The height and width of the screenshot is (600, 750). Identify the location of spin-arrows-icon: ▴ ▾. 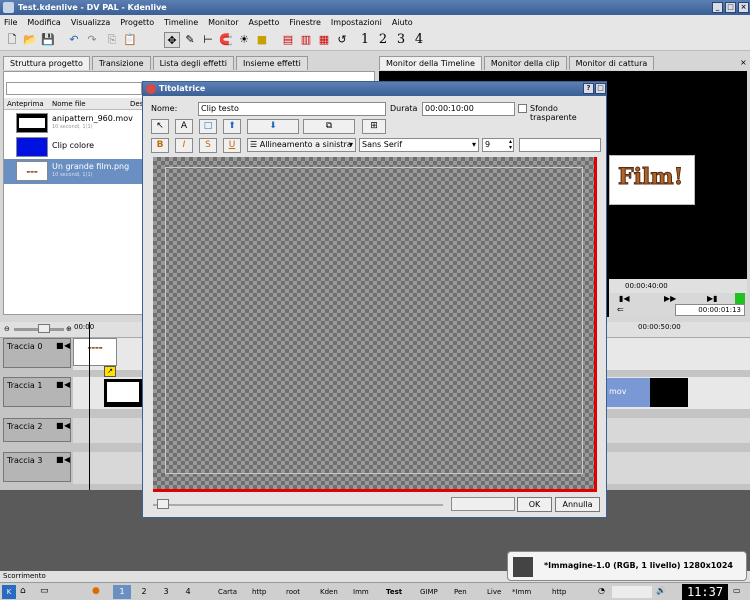
(510, 145).